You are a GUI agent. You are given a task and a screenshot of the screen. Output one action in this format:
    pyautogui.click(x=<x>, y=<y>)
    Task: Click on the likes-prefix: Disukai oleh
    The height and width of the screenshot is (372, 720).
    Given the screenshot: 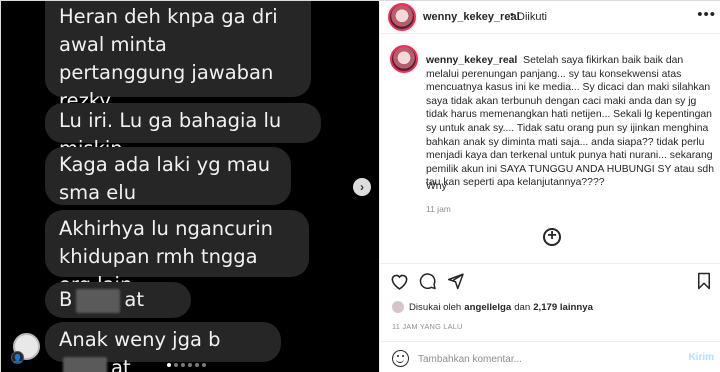 What is the action you would take?
    pyautogui.click(x=435, y=307)
    